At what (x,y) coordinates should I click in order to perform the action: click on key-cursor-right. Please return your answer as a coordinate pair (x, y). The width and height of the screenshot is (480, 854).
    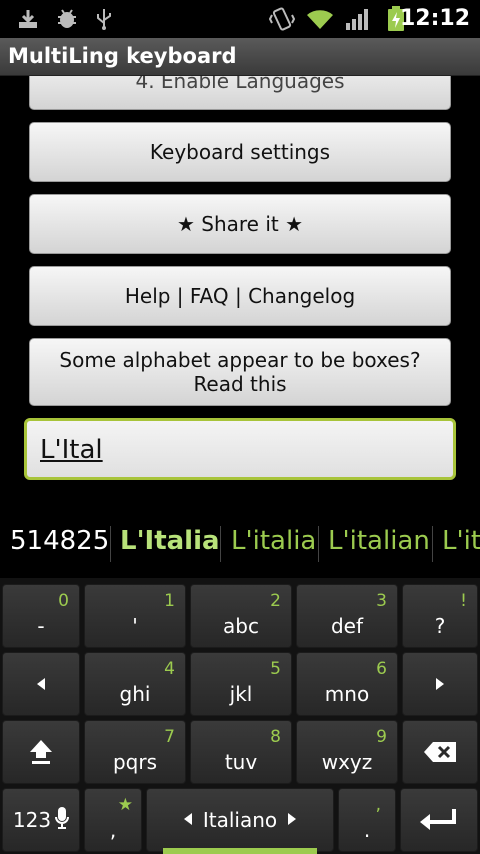
    Looking at the image, I should click on (440, 684).